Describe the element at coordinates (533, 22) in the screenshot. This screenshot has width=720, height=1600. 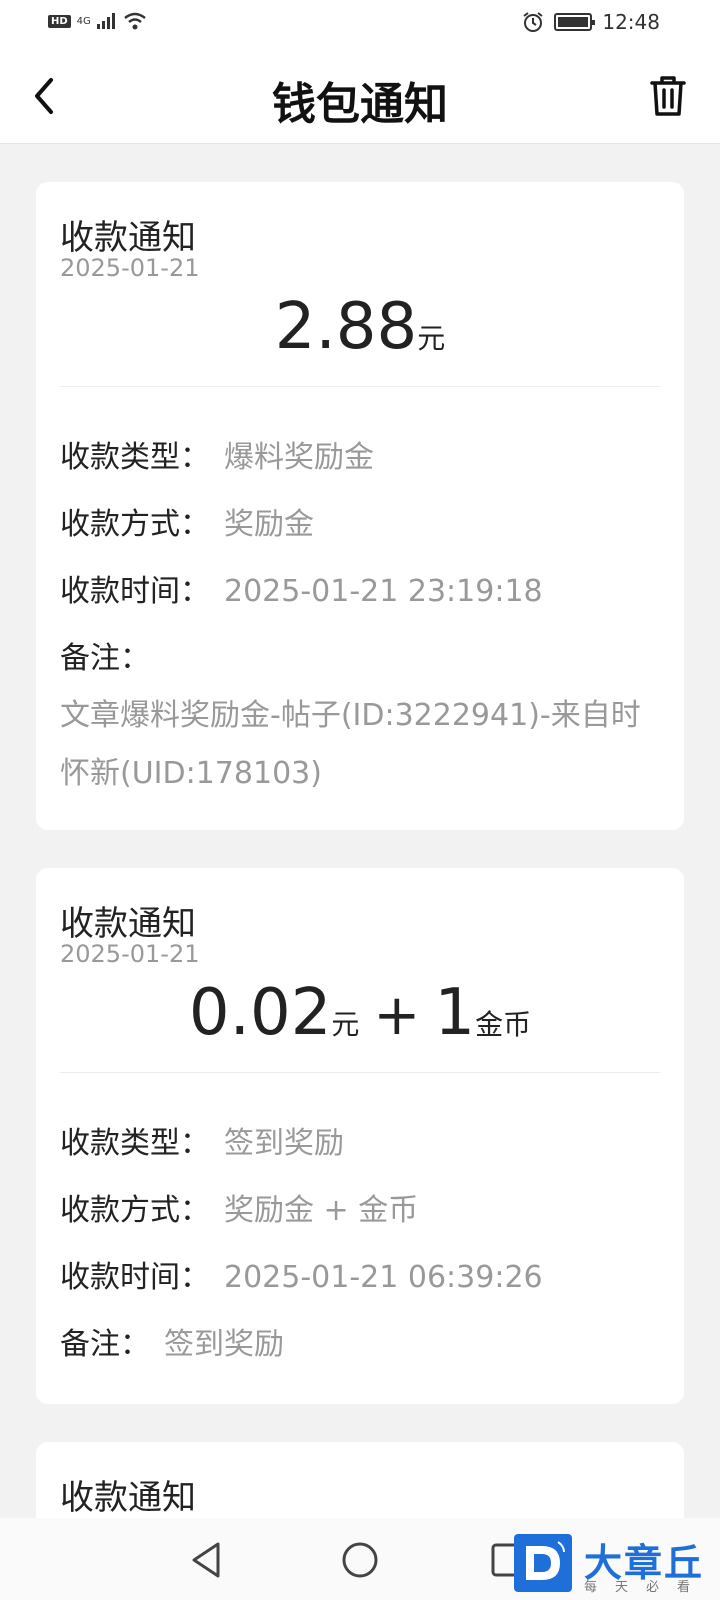
I see `alarm-icon` at that location.